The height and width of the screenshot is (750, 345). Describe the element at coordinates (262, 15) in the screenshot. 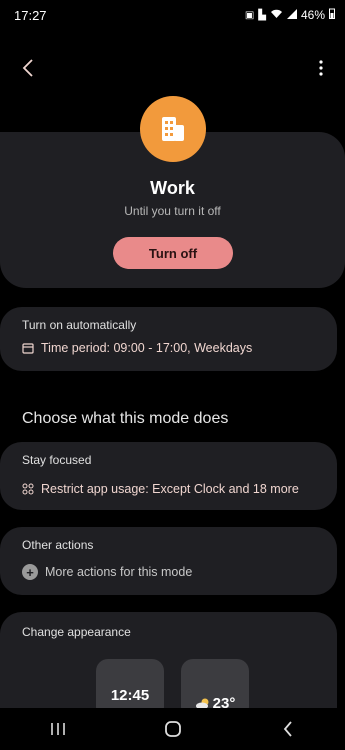

I see `work-profile-icon: ▙` at that location.